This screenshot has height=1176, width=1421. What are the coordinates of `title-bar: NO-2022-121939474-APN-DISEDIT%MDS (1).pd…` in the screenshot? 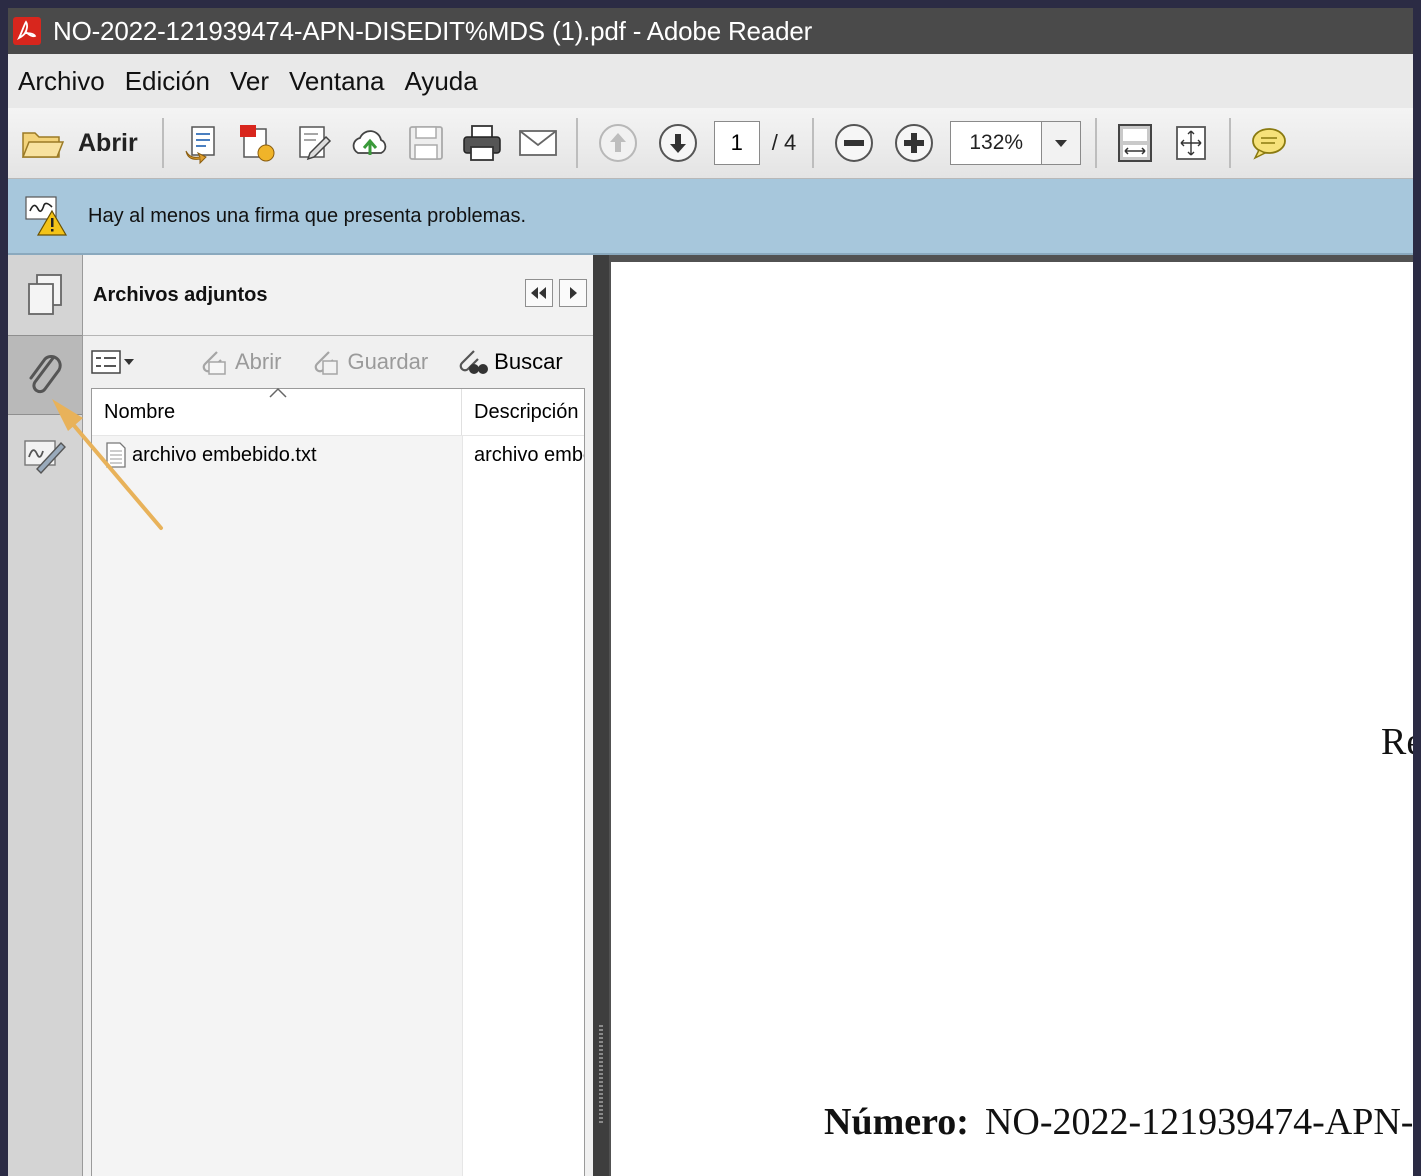 It's located at (710, 31).